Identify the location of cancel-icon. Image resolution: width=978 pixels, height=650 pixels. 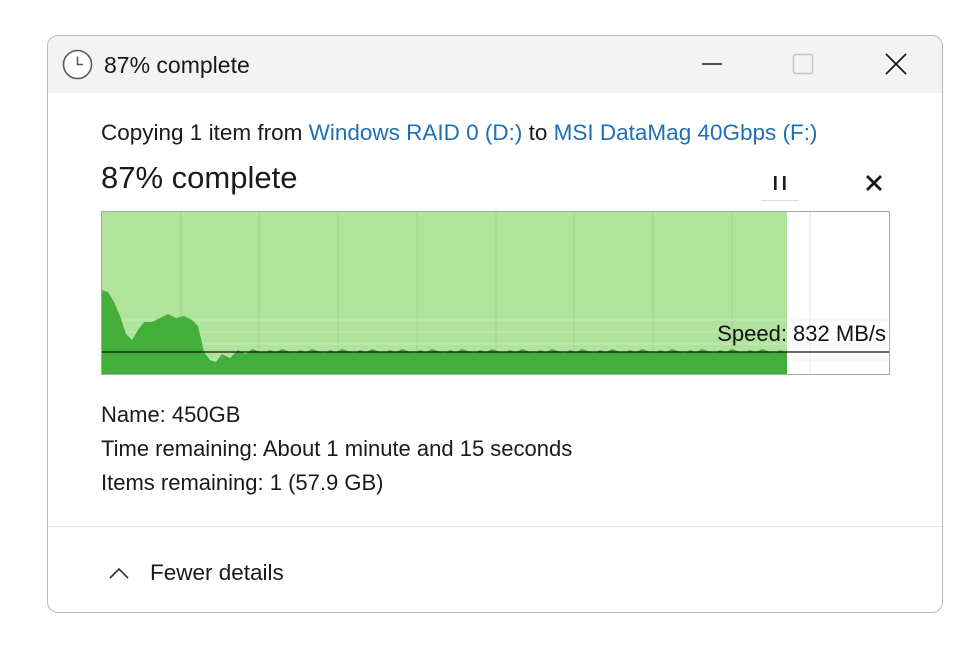
(874, 183).